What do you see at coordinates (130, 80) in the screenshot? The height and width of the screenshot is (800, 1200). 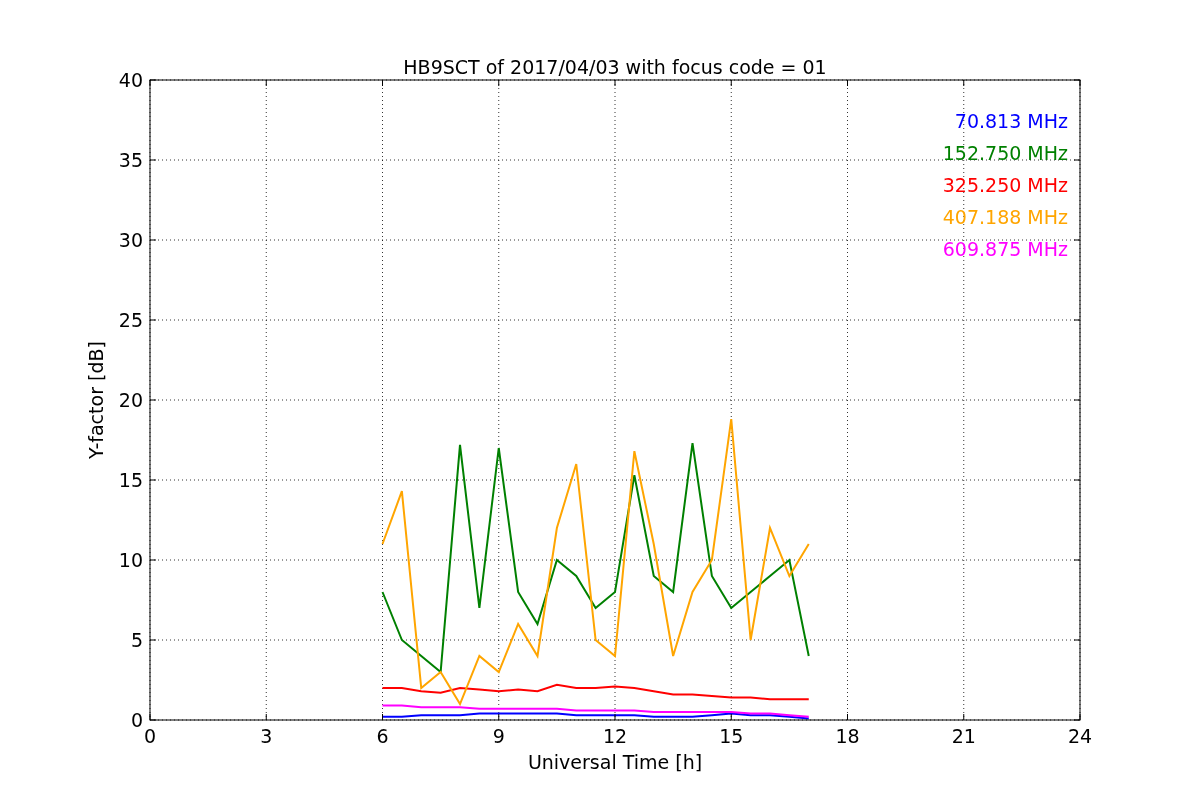 I see `y-tick-label: 40` at bounding box center [130, 80].